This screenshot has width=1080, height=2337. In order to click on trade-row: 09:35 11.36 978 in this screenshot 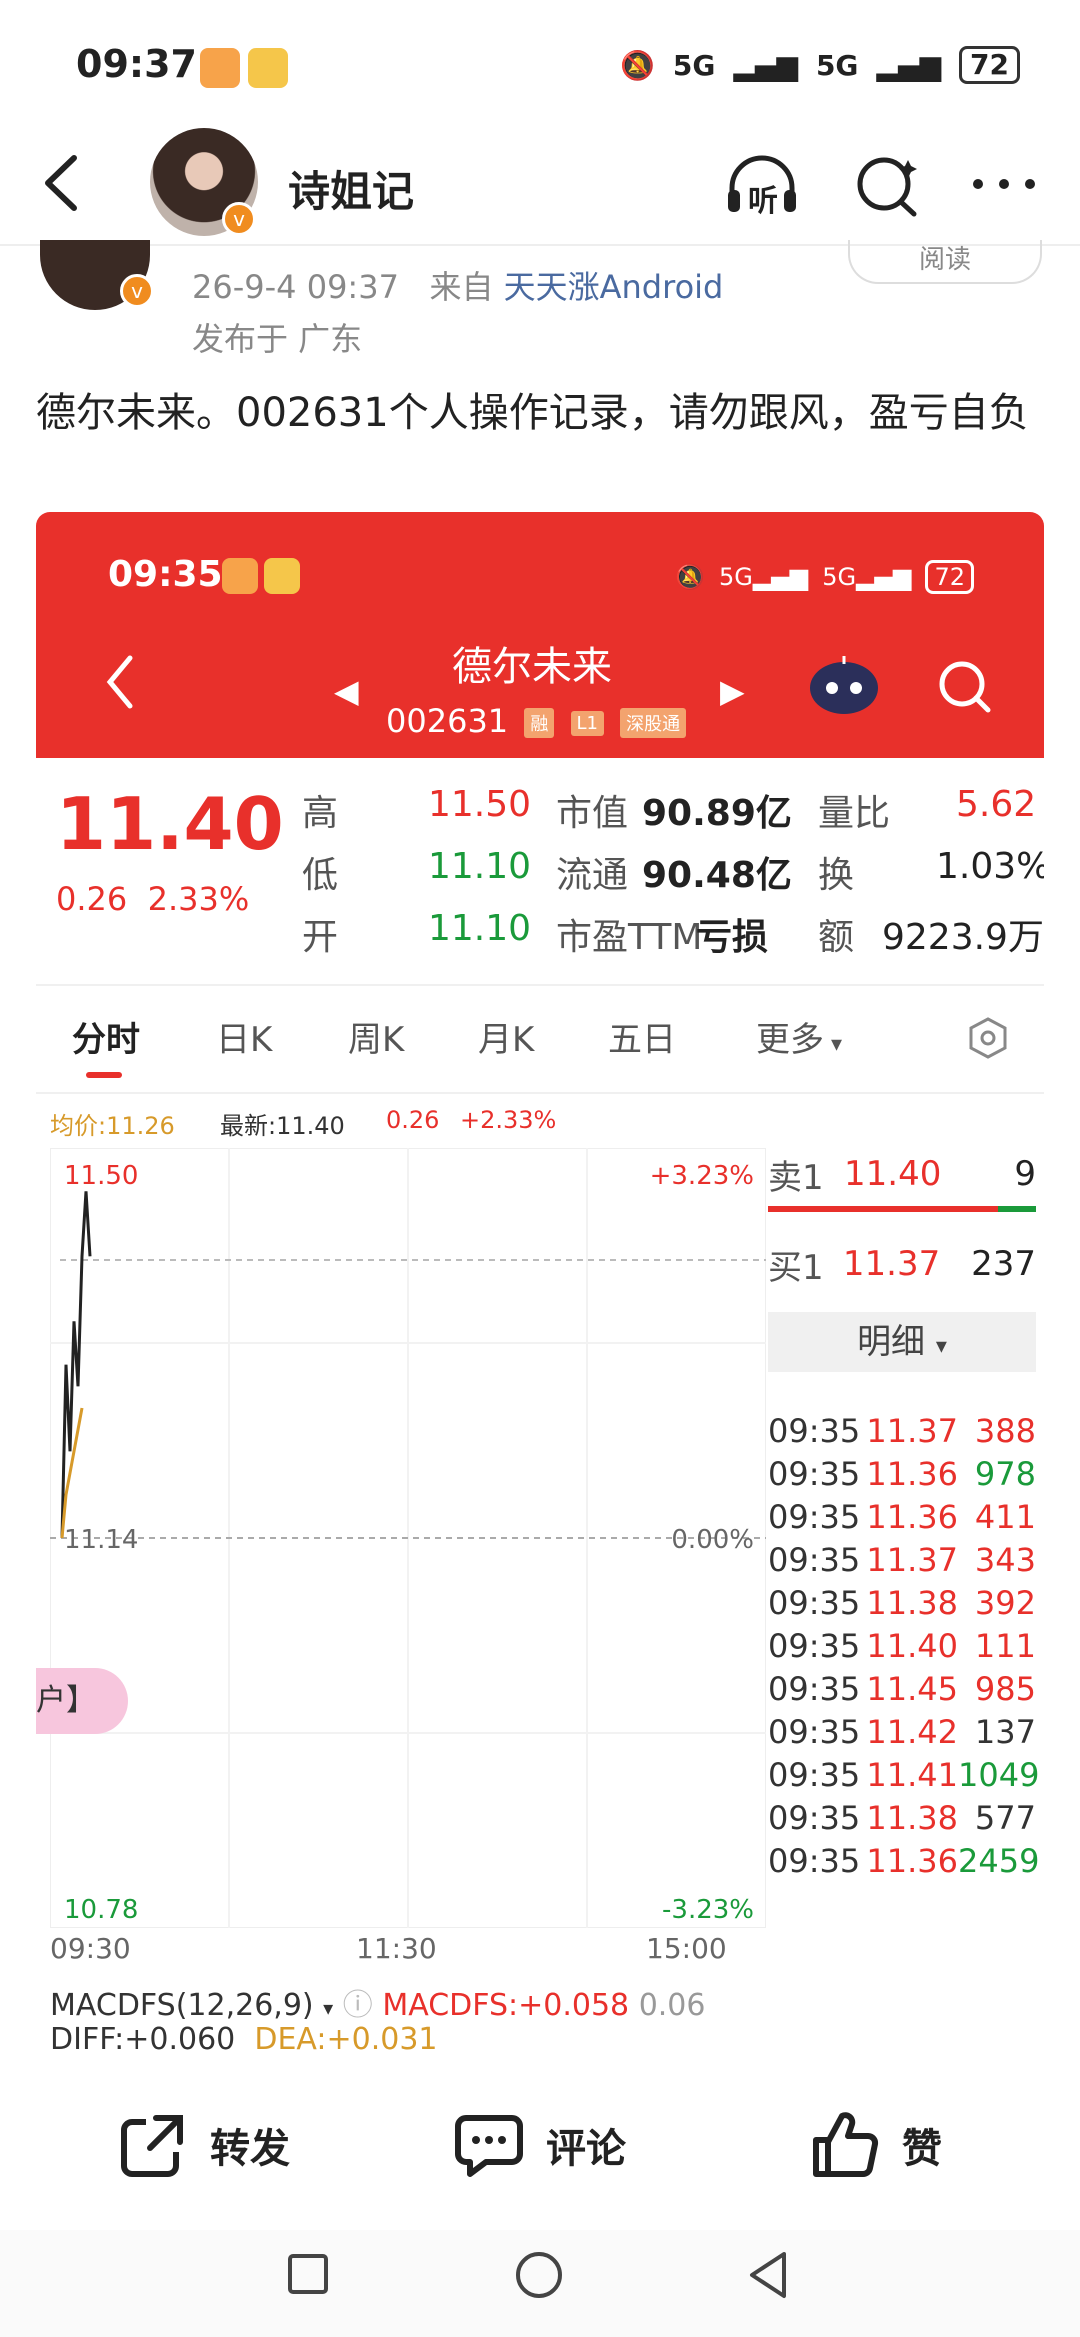, I will do `click(902, 1474)`.